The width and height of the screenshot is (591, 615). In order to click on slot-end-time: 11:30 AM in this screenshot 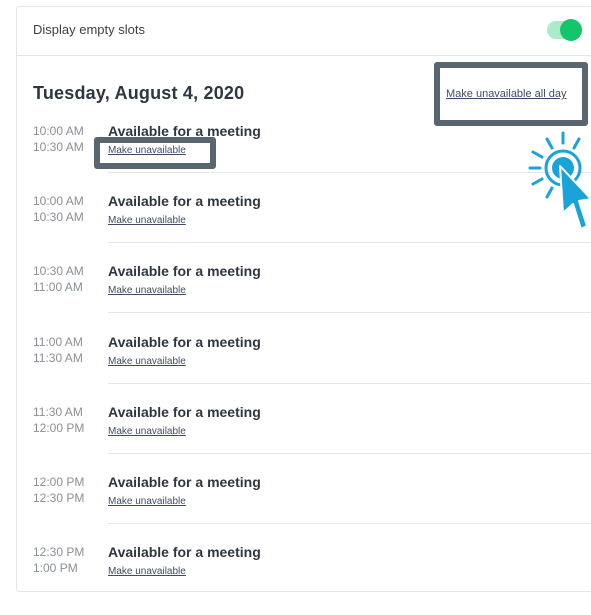, I will do `click(58, 358)`.